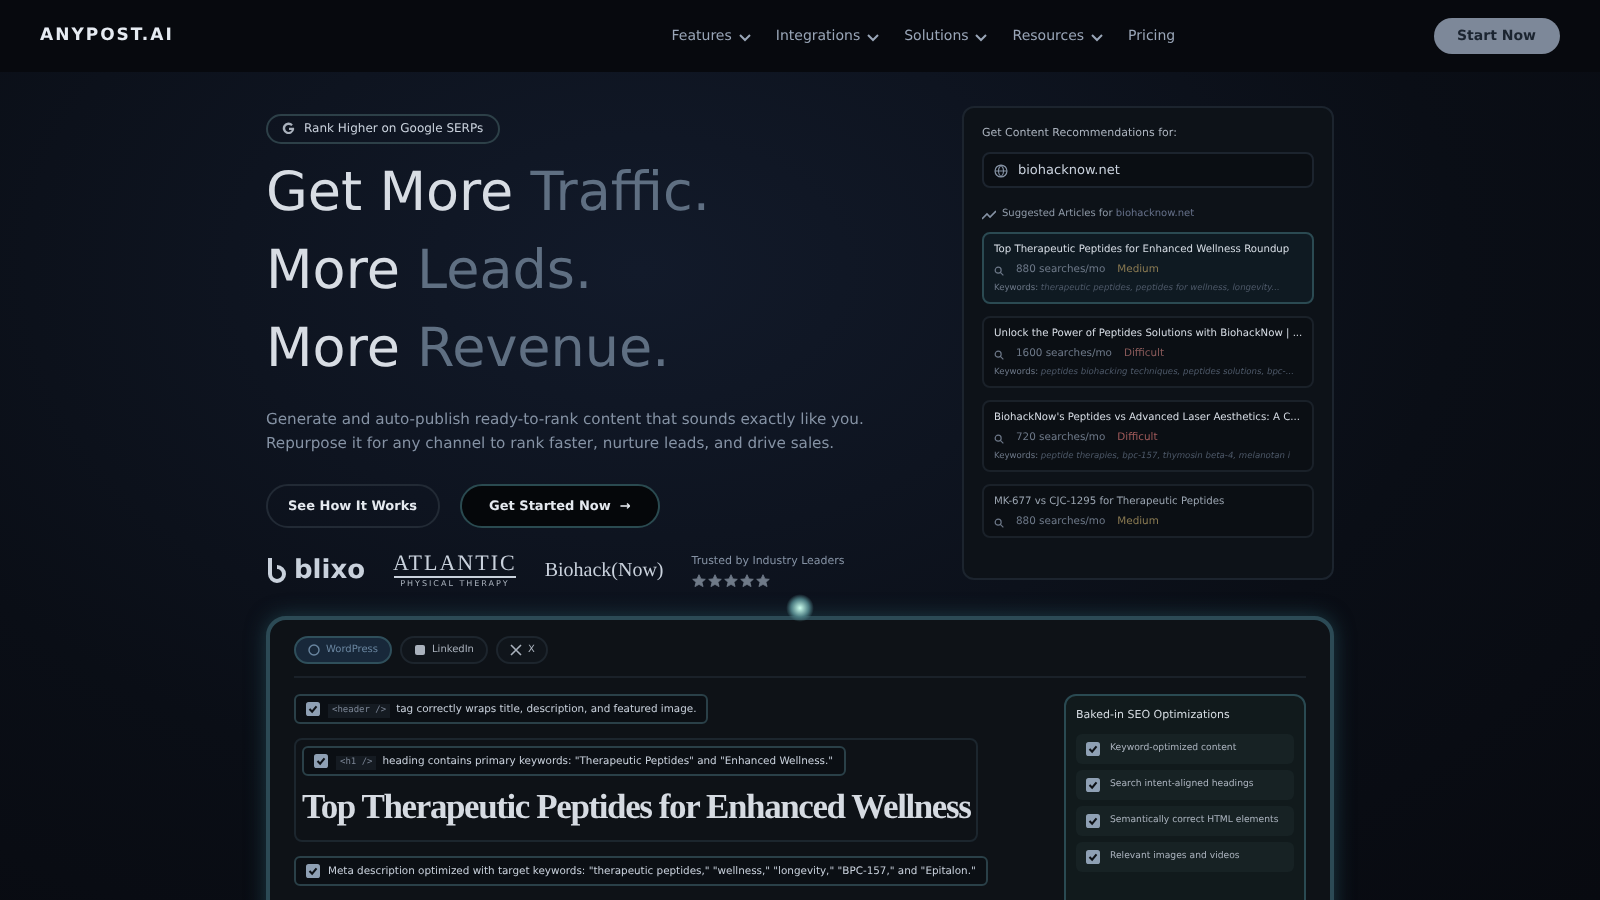  Describe the element at coordinates (489, 193) in the screenshot. I see `headline: Get More Traffic.` at that location.